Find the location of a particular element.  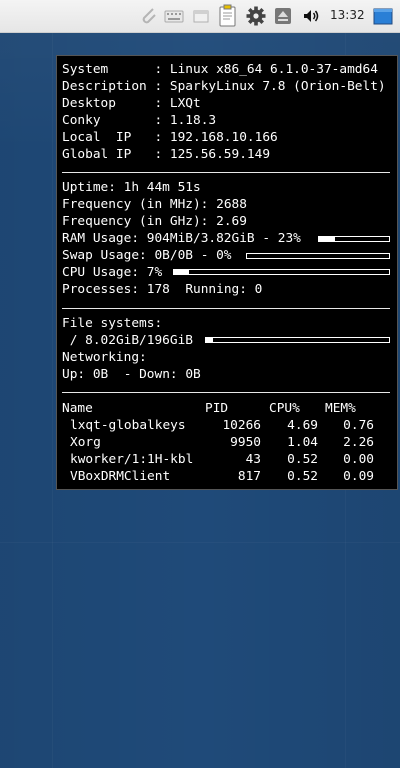

freq-mhz-row: Frequency (in MHz): 2688 is located at coordinates (154, 204).